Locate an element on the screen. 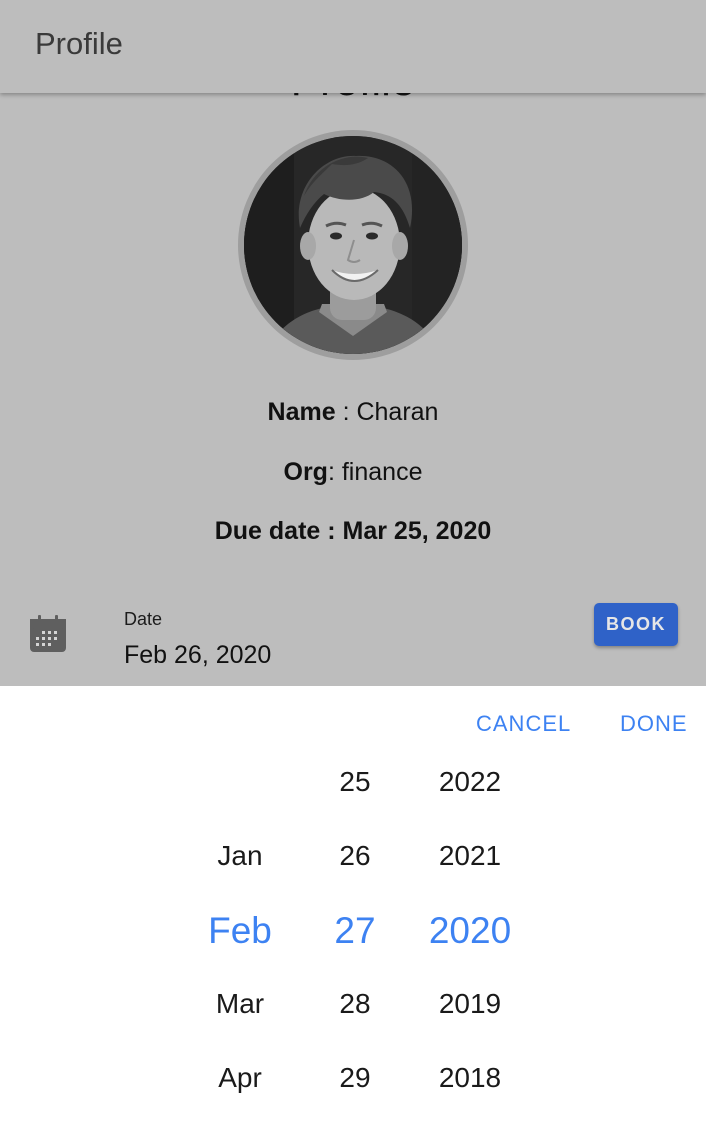 The image size is (706, 1130). cancel-button: CANCEL is located at coordinates (523, 724).